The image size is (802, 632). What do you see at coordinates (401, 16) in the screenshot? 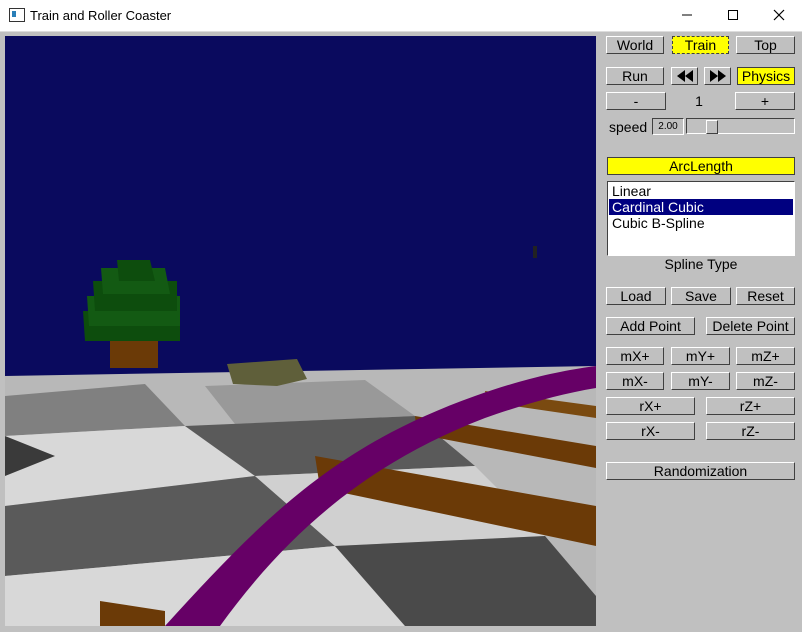
I see `title-bar: Train and Roller Coaster` at bounding box center [401, 16].